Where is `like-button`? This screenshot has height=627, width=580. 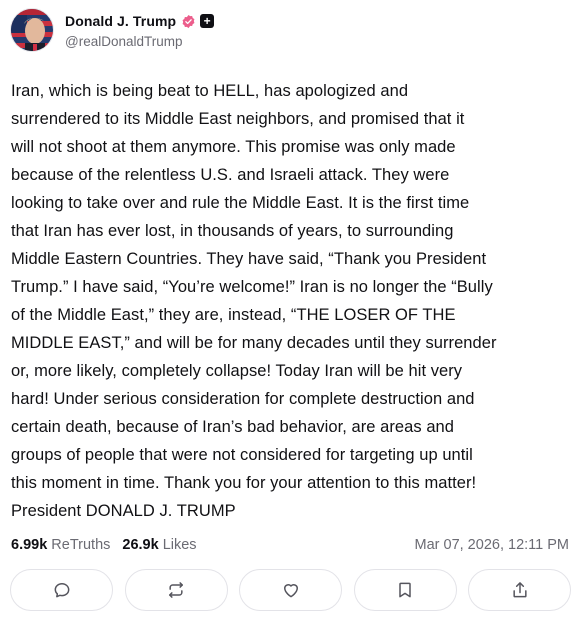 like-button is located at coordinates (290, 590).